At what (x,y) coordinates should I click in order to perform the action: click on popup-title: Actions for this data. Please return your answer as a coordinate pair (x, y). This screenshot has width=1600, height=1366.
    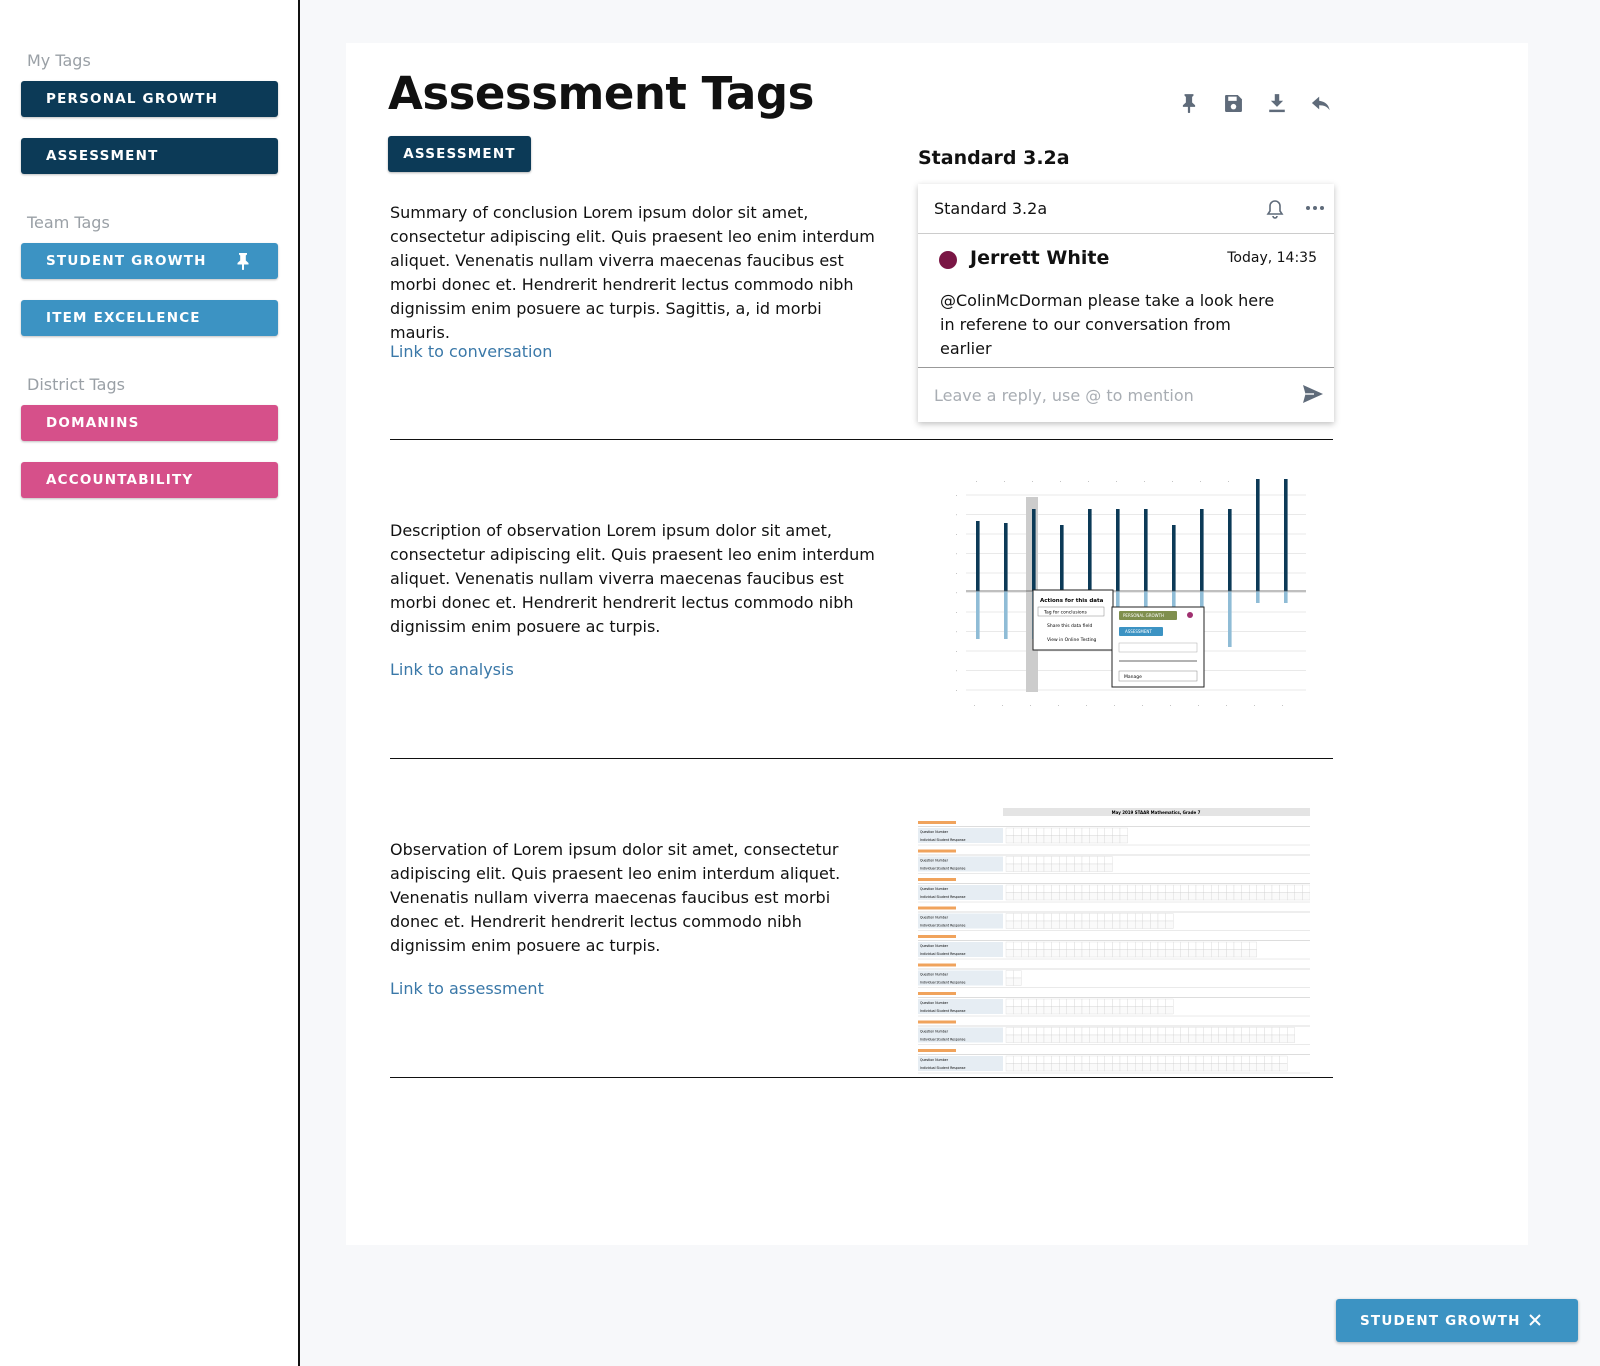
    Looking at the image, I should click on (1072, 601).